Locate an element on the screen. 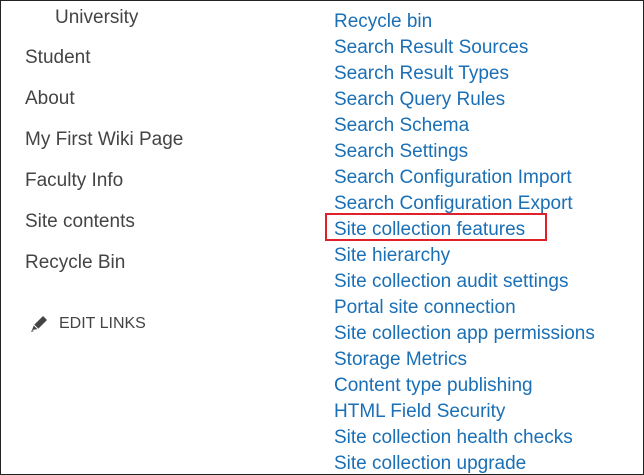 Image resolution: width=644 pixels, height=475 pixels. pencil-icon is located at coordinates (39, 324).